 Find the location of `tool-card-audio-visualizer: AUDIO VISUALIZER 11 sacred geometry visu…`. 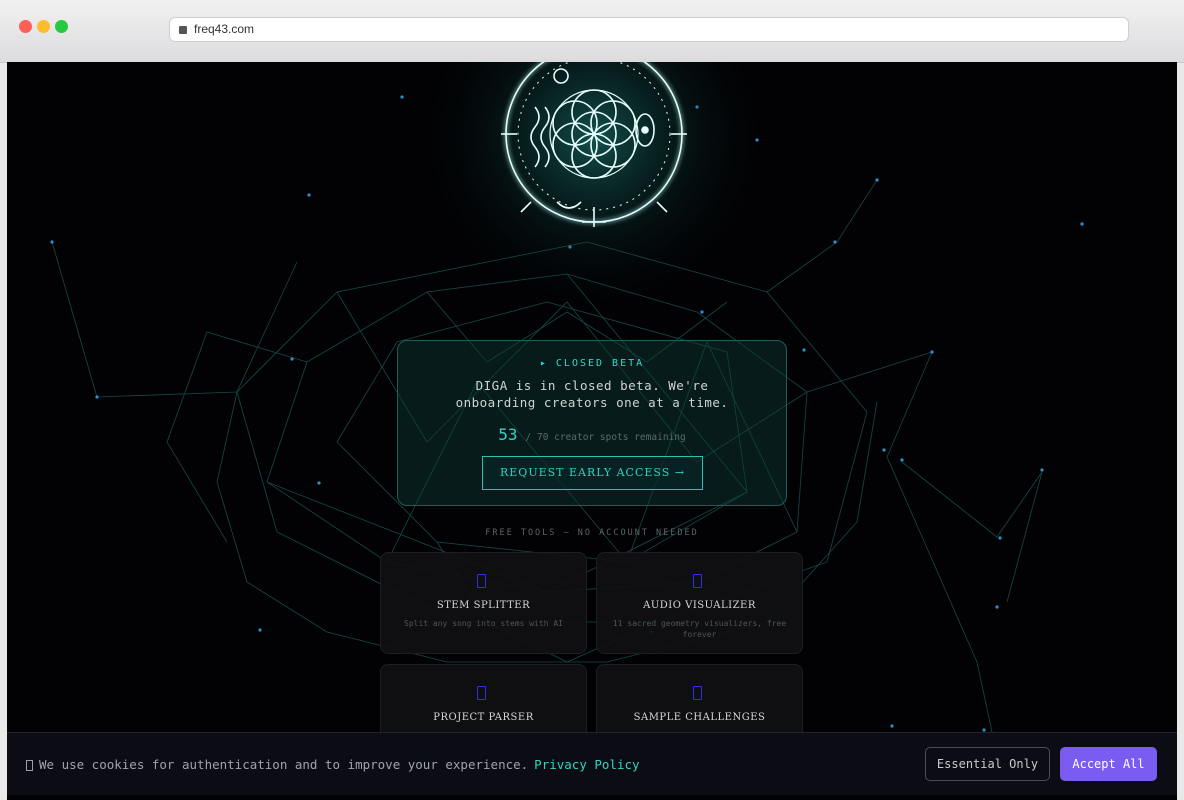

tool-card-audio-visualizer: AUDIO VISUALIZER 11 sacred geometry visu… is located at coordinates (699, 603).